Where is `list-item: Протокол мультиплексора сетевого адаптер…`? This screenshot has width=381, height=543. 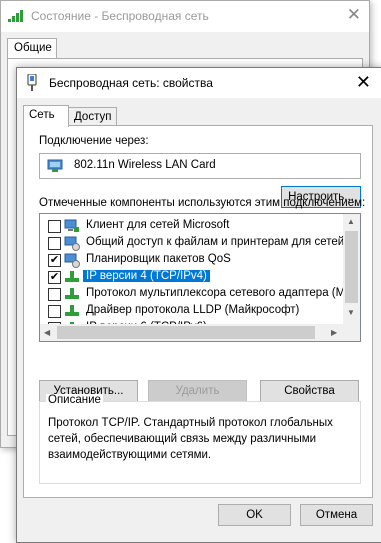
list-item: Протокол мультиплексора сетевого адаптер… is located at coordinates (191, 293).